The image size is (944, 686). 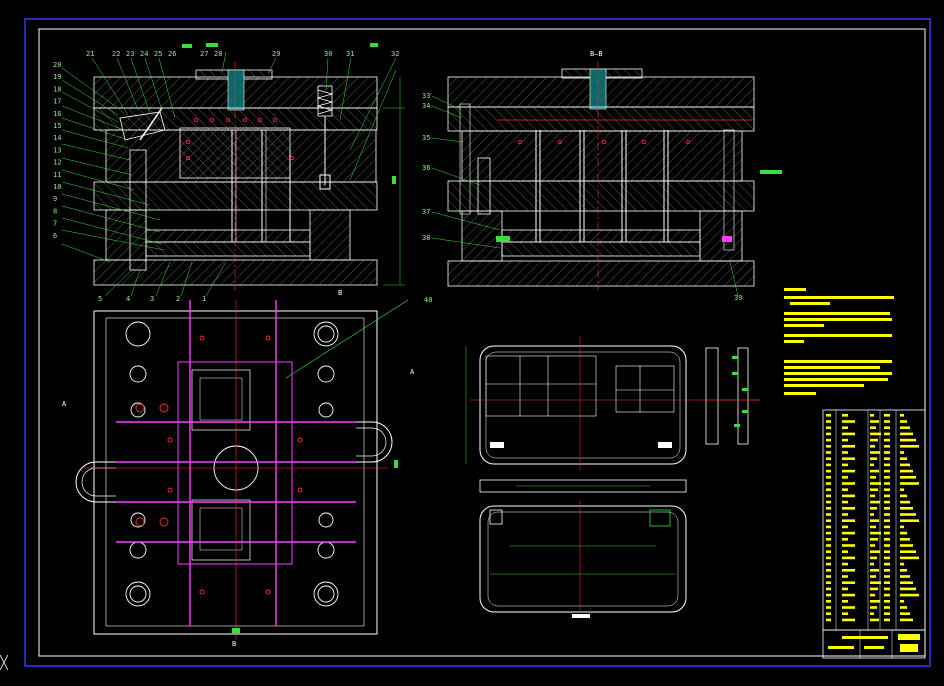 What do you see at coordinates (57, 65) in the screenshot?
I see `part-callout-20: 20` at bounding box center [57, 65].